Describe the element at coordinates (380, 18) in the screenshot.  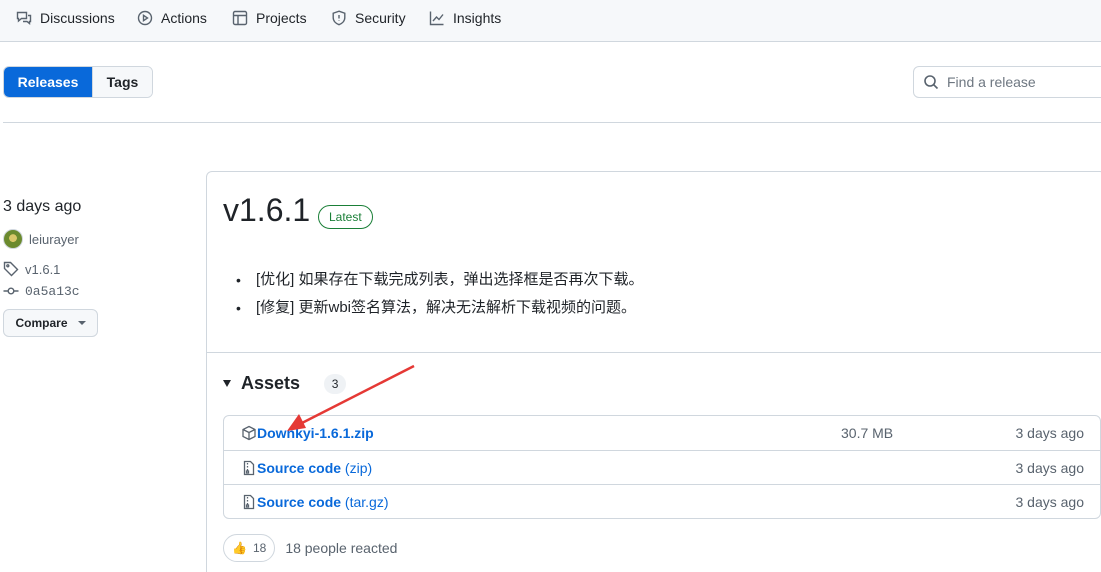
I see `nav-label: Security` at that location.